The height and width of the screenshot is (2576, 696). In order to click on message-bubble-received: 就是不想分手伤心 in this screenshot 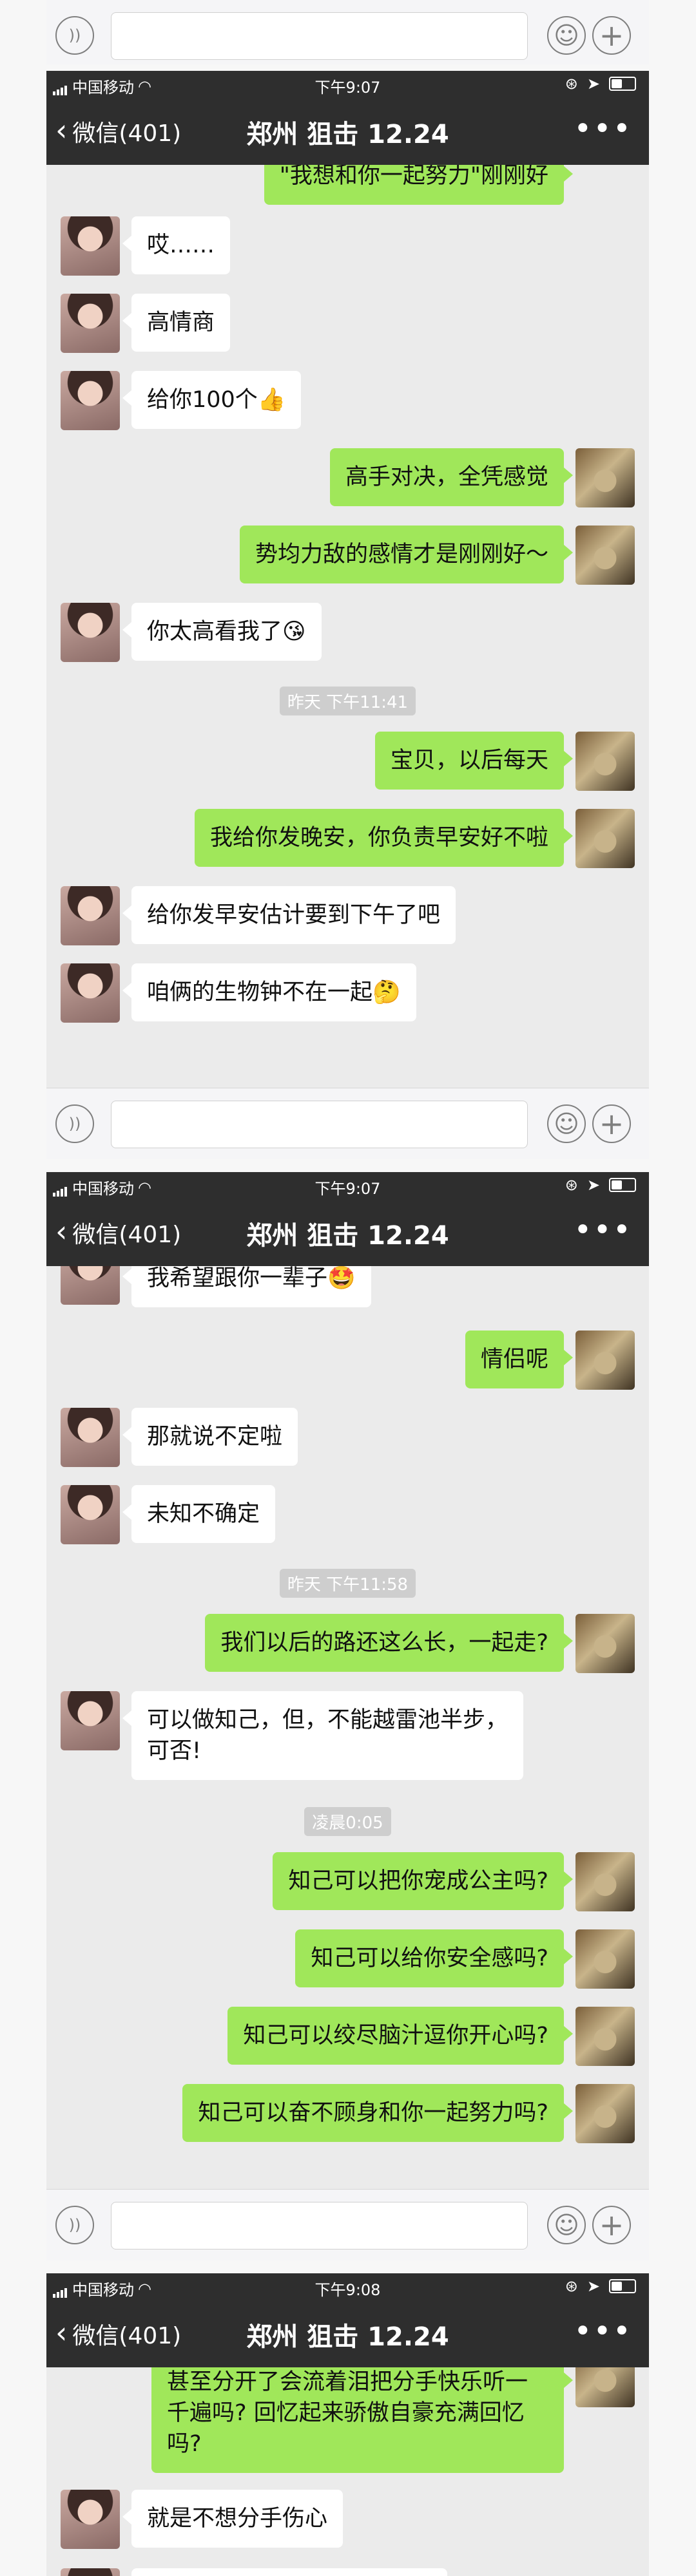, I will do `click(233, 2519)`.